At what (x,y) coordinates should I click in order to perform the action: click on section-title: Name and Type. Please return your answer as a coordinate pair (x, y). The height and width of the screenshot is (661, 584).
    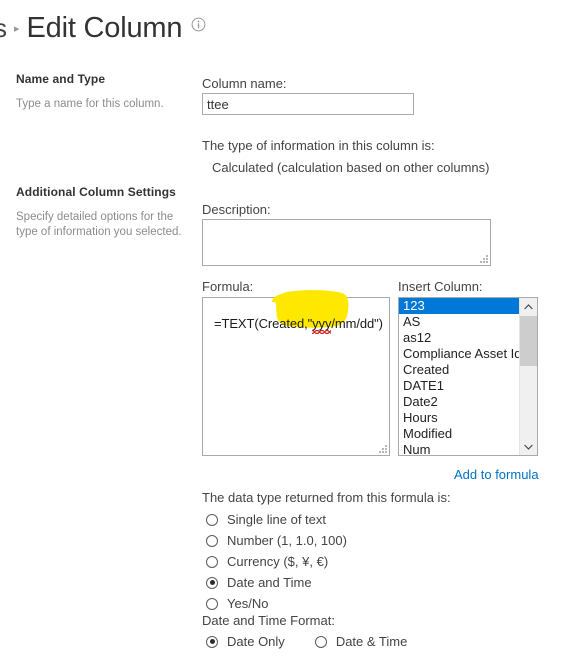
    Looking at the image, I should click on (61, 79).